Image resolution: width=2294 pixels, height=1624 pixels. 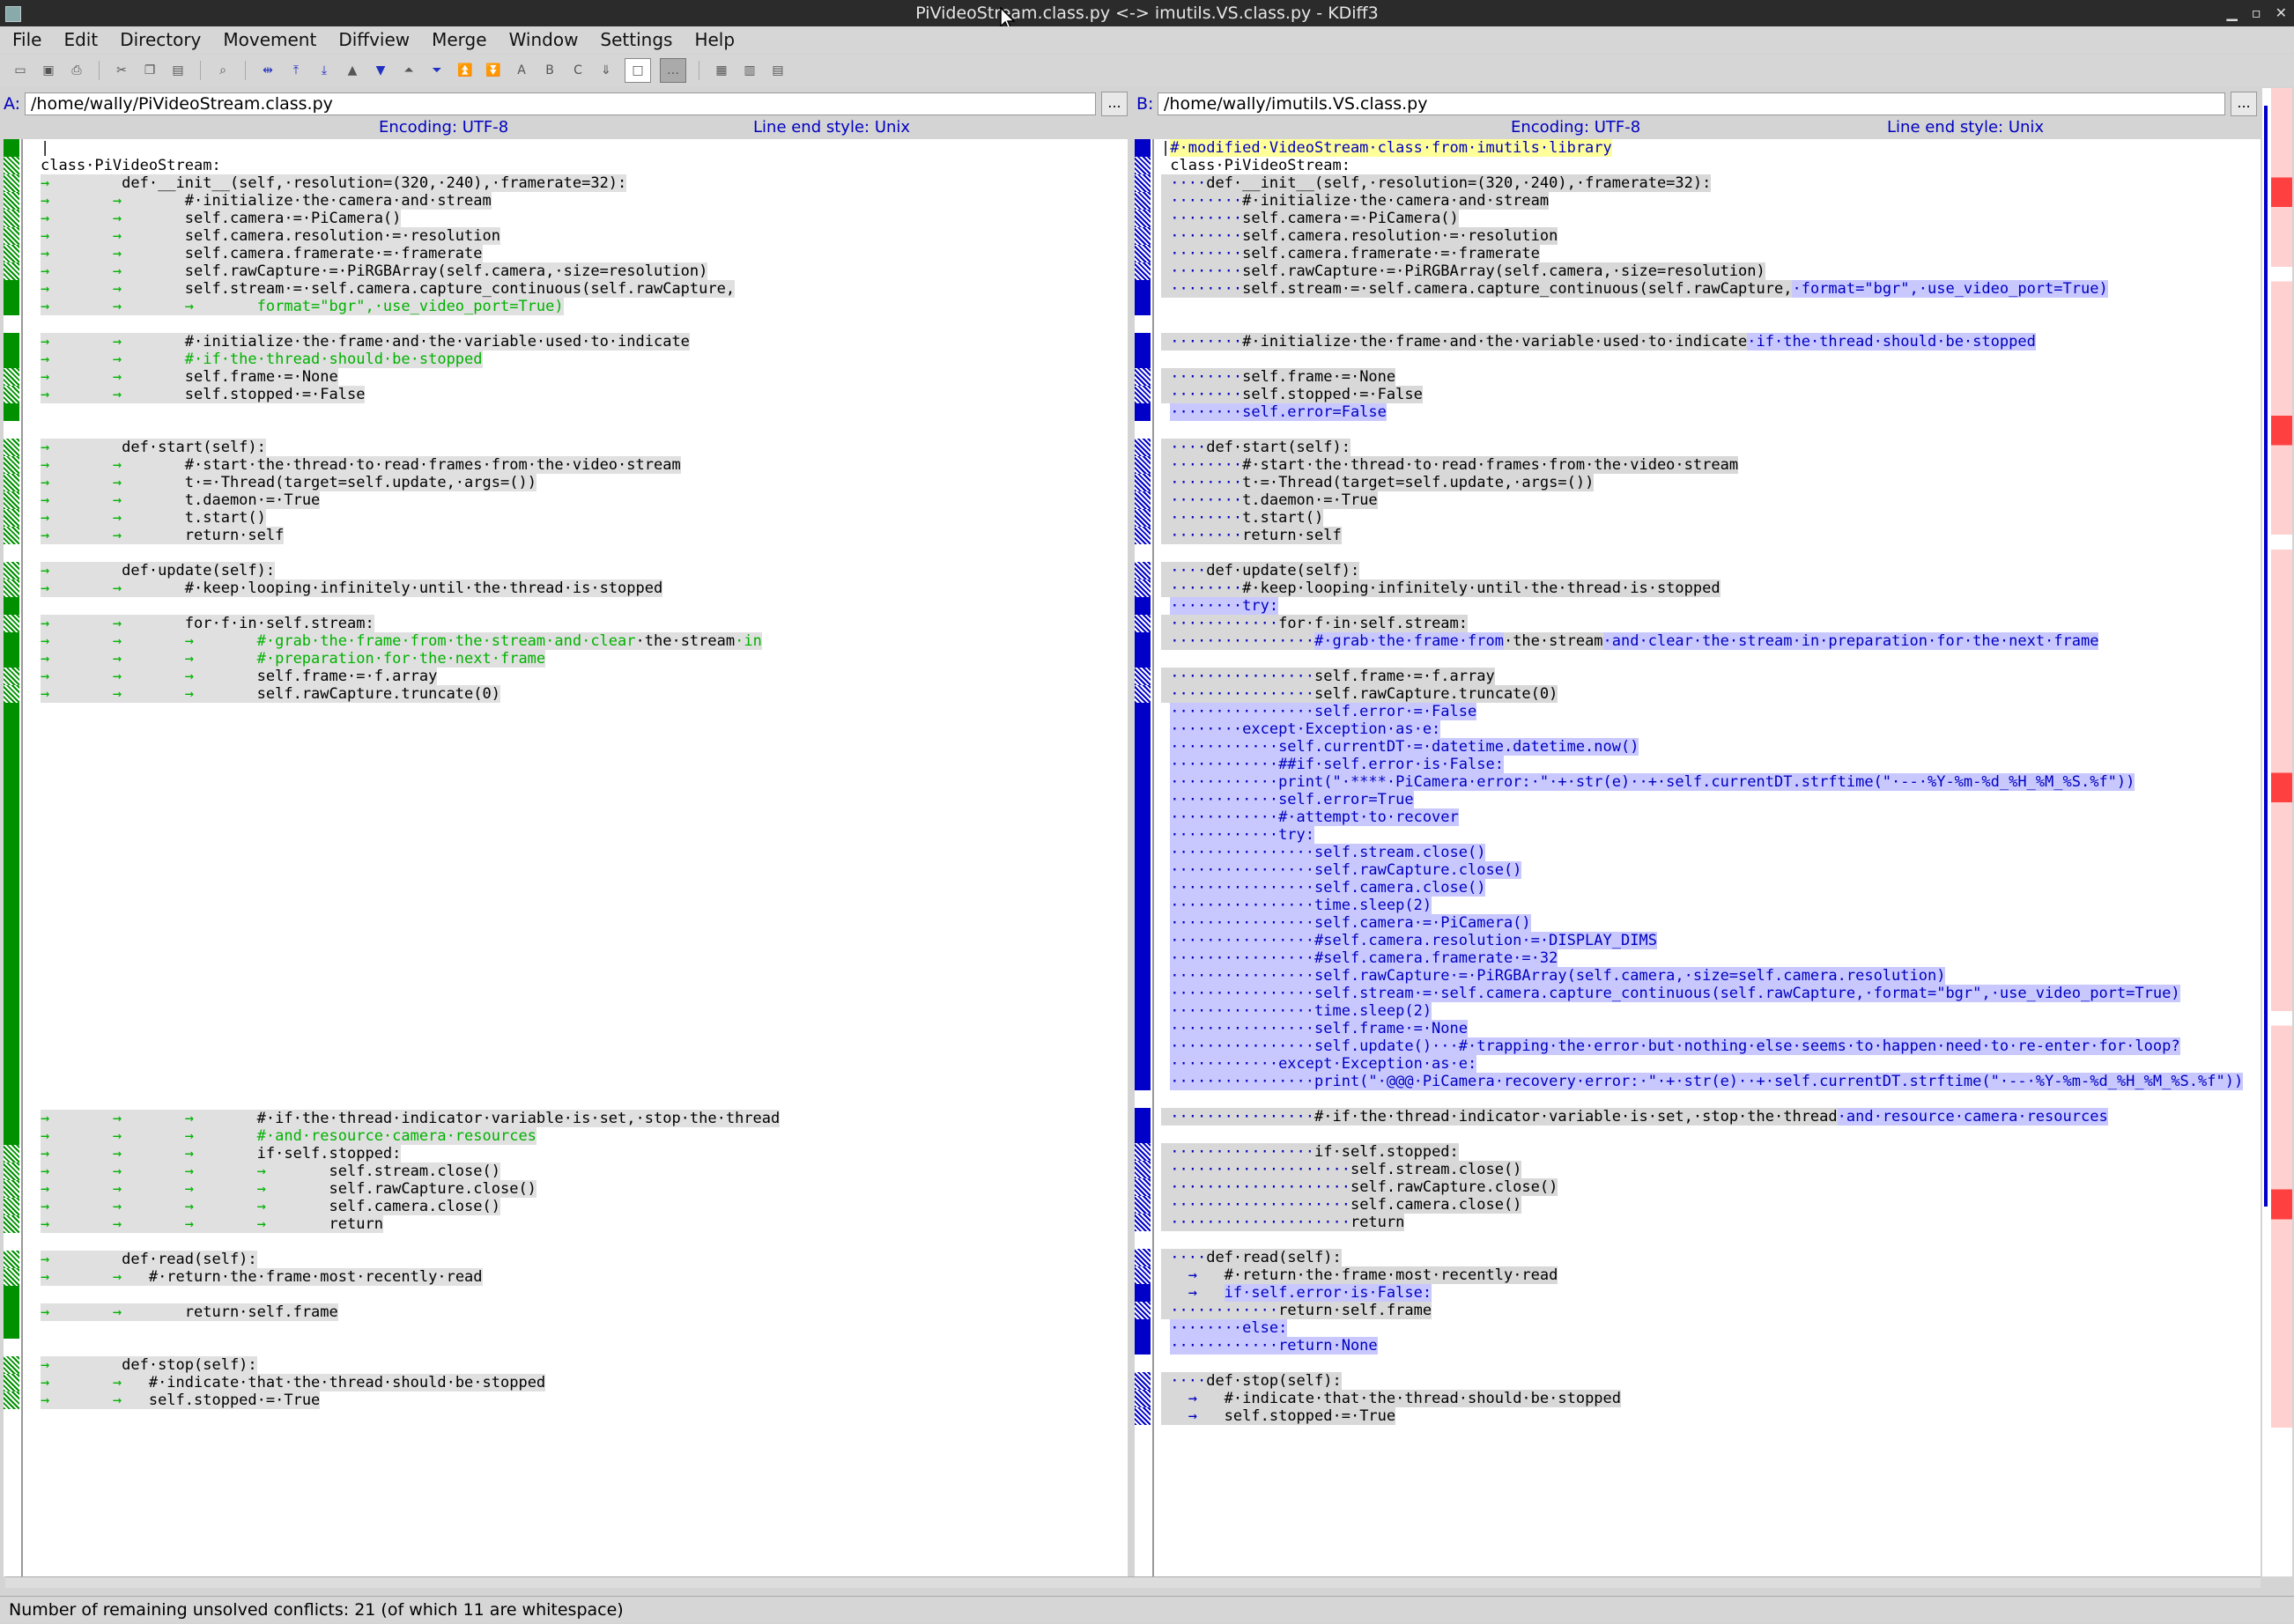 I want to click on new-icon: ▭, so click(x=20, y=70).